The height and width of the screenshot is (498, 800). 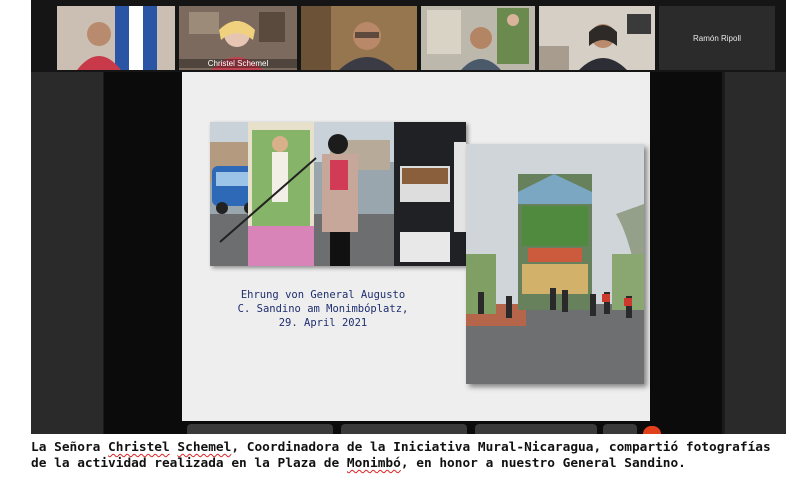 What do you see at coordinates (338, 194) in the screenshot?
I see `slide-photo-speaker` at bounding box center [338, 194].